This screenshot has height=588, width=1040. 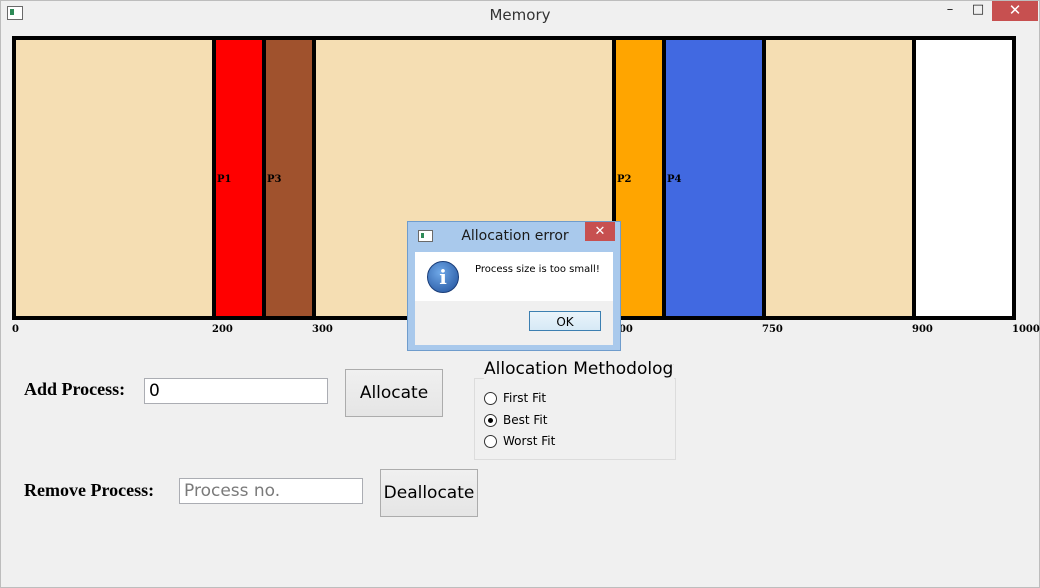 I want to click on address-tick: 900, so click(x=922, y=329).